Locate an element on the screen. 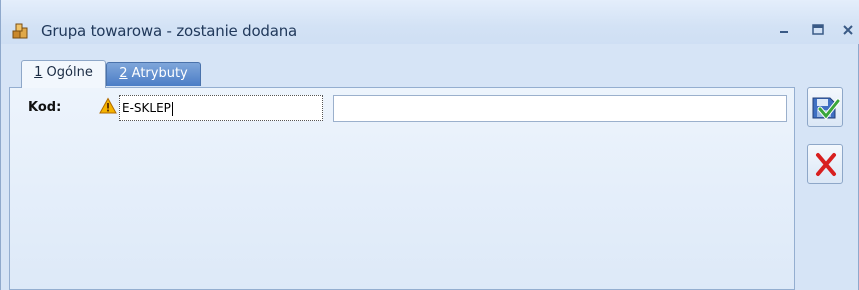  cancel-button is located at coordinates (825, 164).